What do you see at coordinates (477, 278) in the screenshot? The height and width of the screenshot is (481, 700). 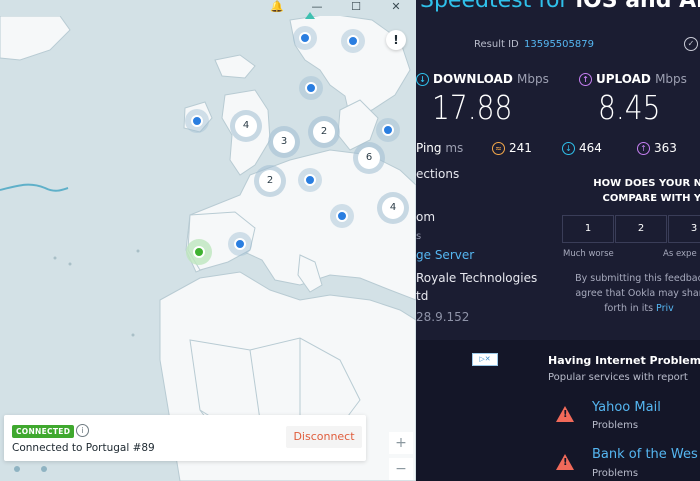 I see `server-name: Royale Technologies` at bounding box center [477, 278].